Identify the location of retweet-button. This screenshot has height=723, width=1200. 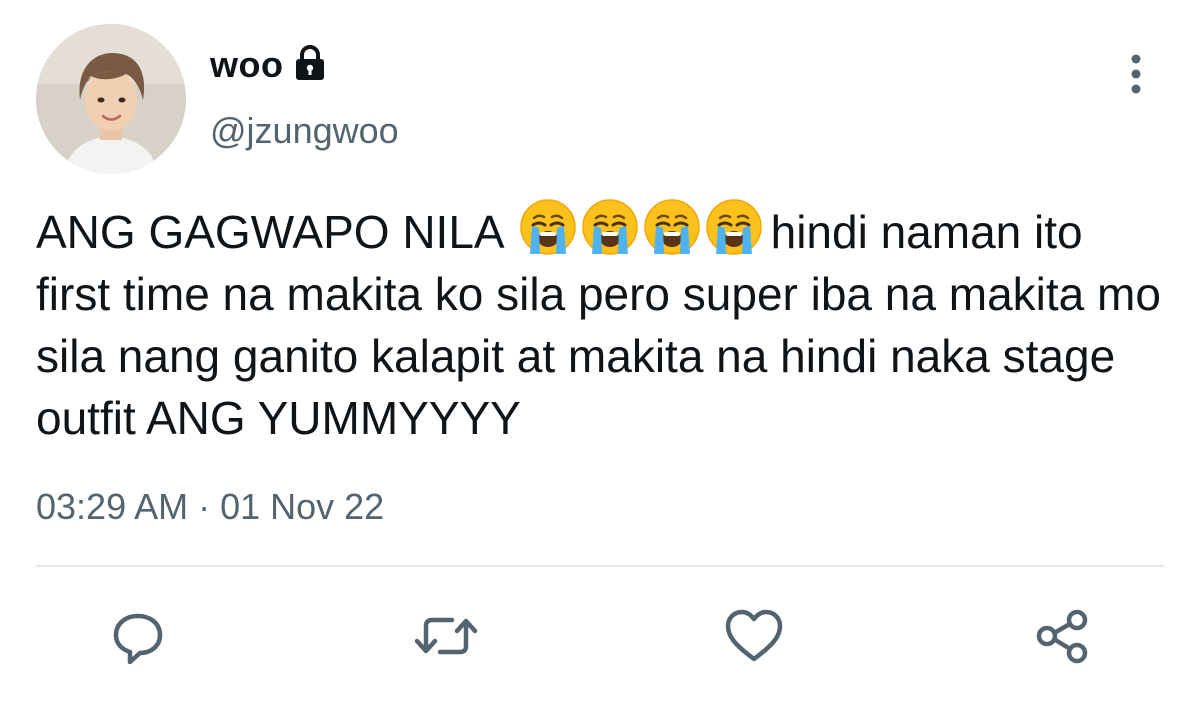
(446, 636).